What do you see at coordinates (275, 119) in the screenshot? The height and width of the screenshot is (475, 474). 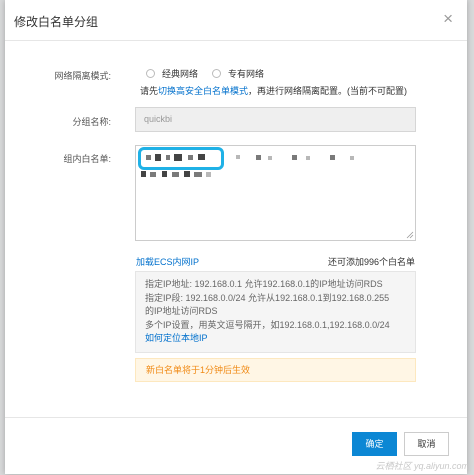 I see `group-name-field: quickbi` at bounding box center [275, 119].